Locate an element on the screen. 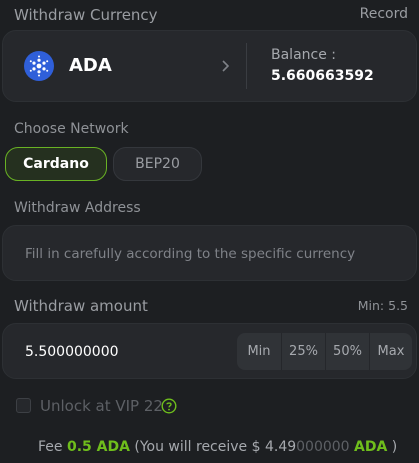  withdraw-address-label: Withdraw Address is located at coordinates (77, 208).